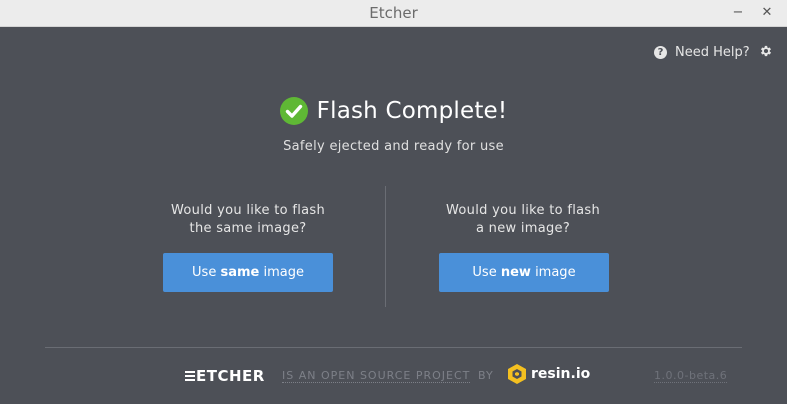 Image resolution: width=787 pixels, height=404 pixels. What do you see at coordinates (240, 272) in the screenshot?
I see `same-button-emphasis: same` at bounding box center [240, 272].